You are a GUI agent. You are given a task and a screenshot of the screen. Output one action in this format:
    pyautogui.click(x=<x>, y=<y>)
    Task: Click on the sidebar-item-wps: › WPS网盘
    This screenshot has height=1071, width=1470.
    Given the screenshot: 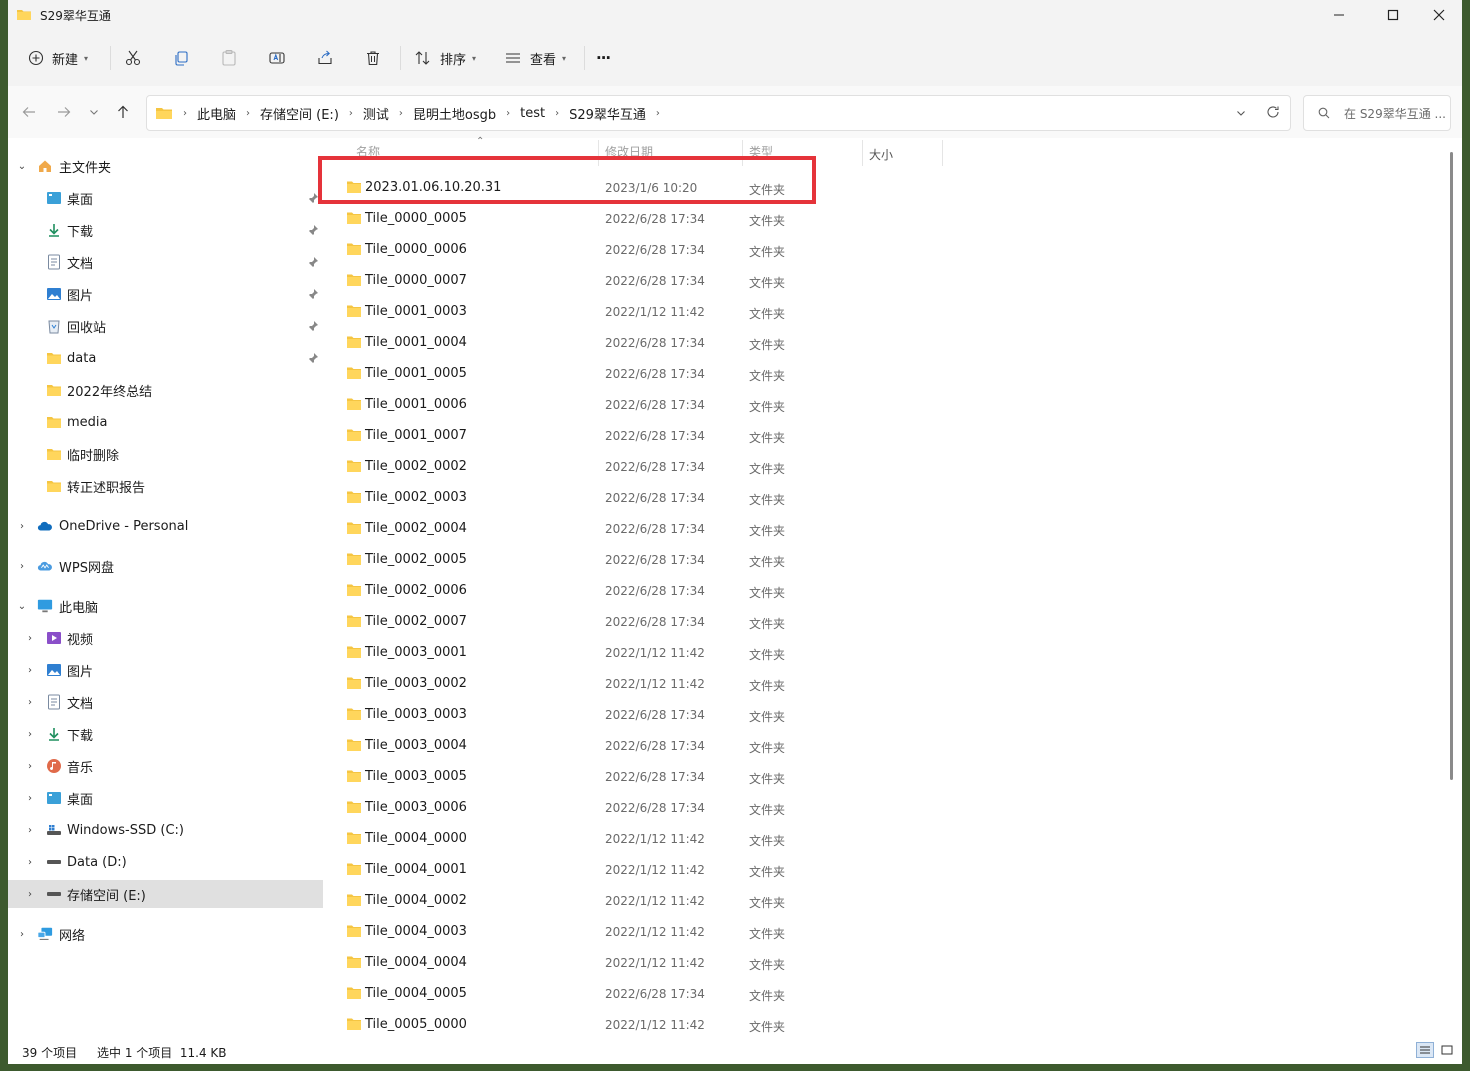 What is the action you would take?
    pyautogui.click(x=165, y=566)
    